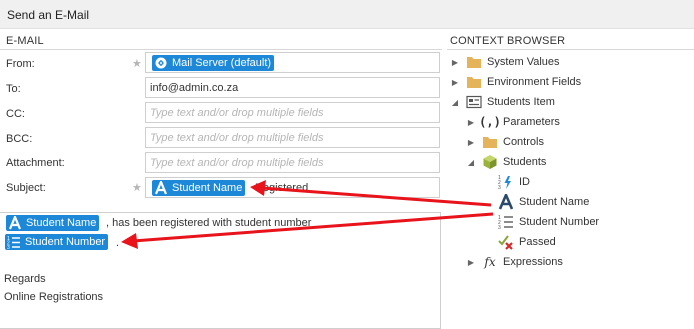 Image resolution: width=694 pixels, height=329 pixels. I want to click on tree-item-students: ◢ Students, so click(506, 162).